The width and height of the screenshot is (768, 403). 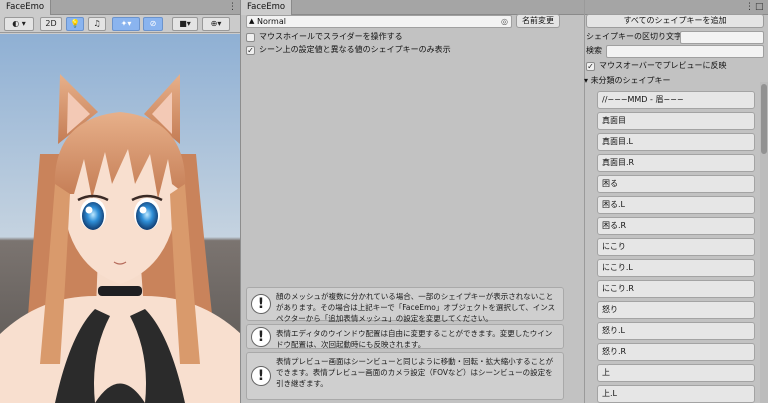 I want to click on mode-2d-toggle: 2D, so click(x=51, y=24).